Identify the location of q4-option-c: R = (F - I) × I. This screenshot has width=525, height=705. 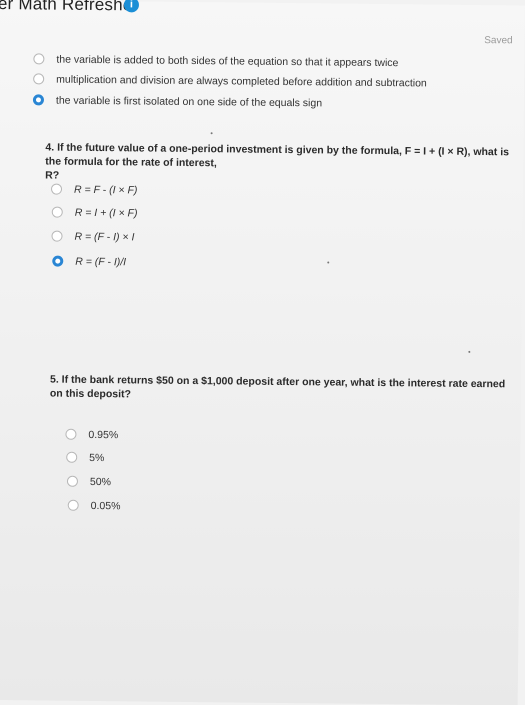
(92, 237).